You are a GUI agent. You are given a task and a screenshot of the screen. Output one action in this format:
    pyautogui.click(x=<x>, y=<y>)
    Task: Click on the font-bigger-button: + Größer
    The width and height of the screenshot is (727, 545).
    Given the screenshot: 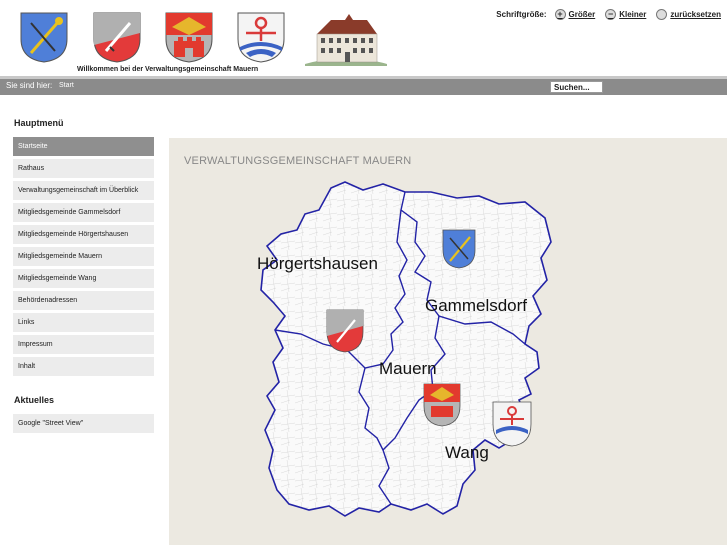 What is the action you would take?
    pyautogui.click(x=575, y=14)
    